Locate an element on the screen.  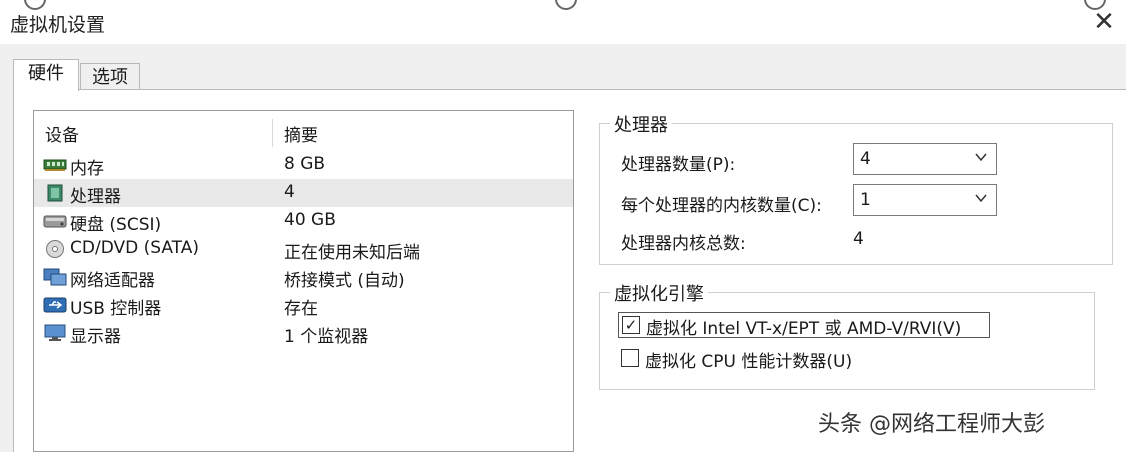
watermark: 头条 @网络工程师大彭 is located at coordinates (931, 424).